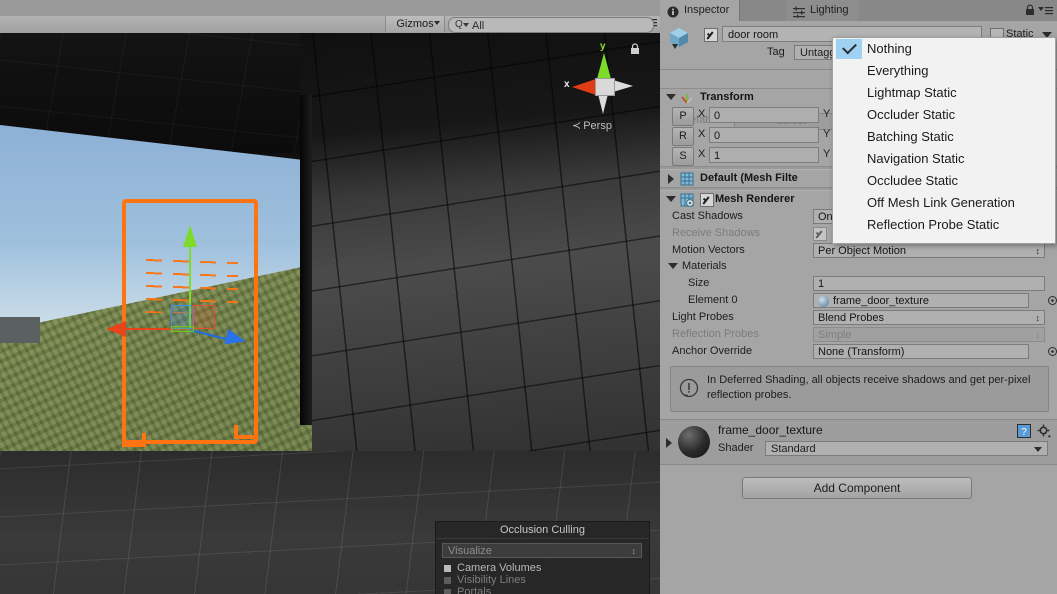 Image resolution: width=1057 pixels, height=594 pixels. I want to click on light-probes-dropdown: Blend Probes ↕, so click(929, 317).